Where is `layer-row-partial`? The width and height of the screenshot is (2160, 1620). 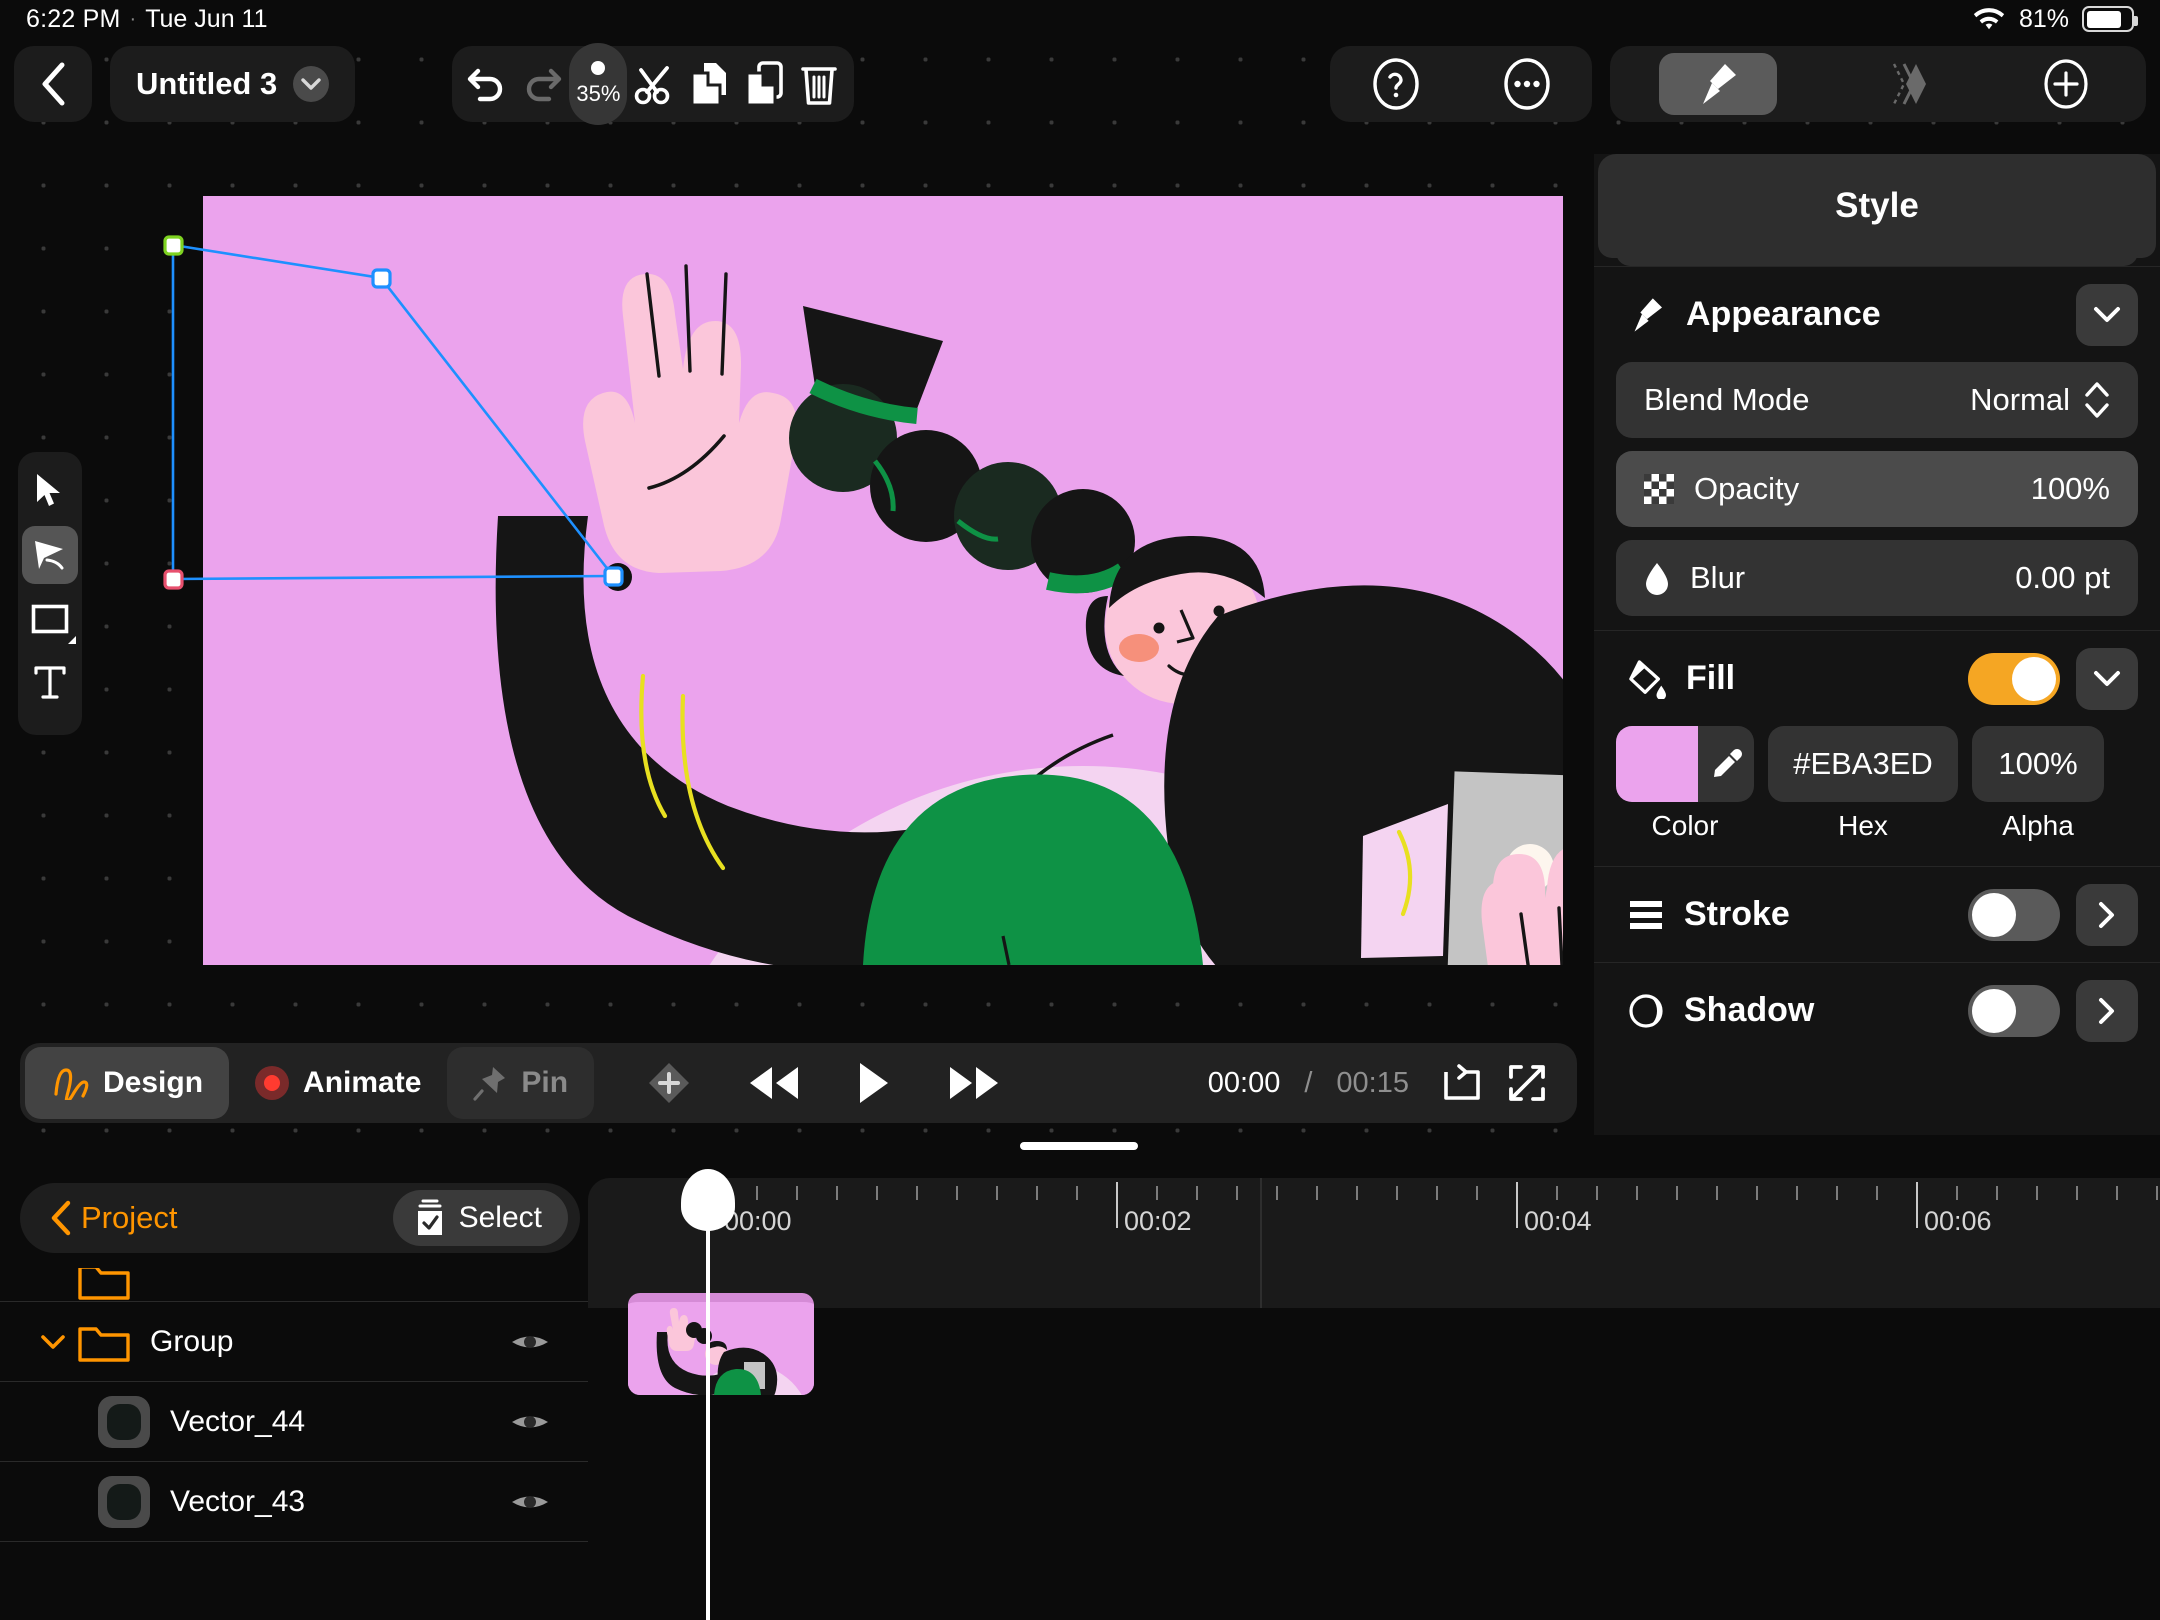 layer-row-partial is located at coordinates (294, 1285).